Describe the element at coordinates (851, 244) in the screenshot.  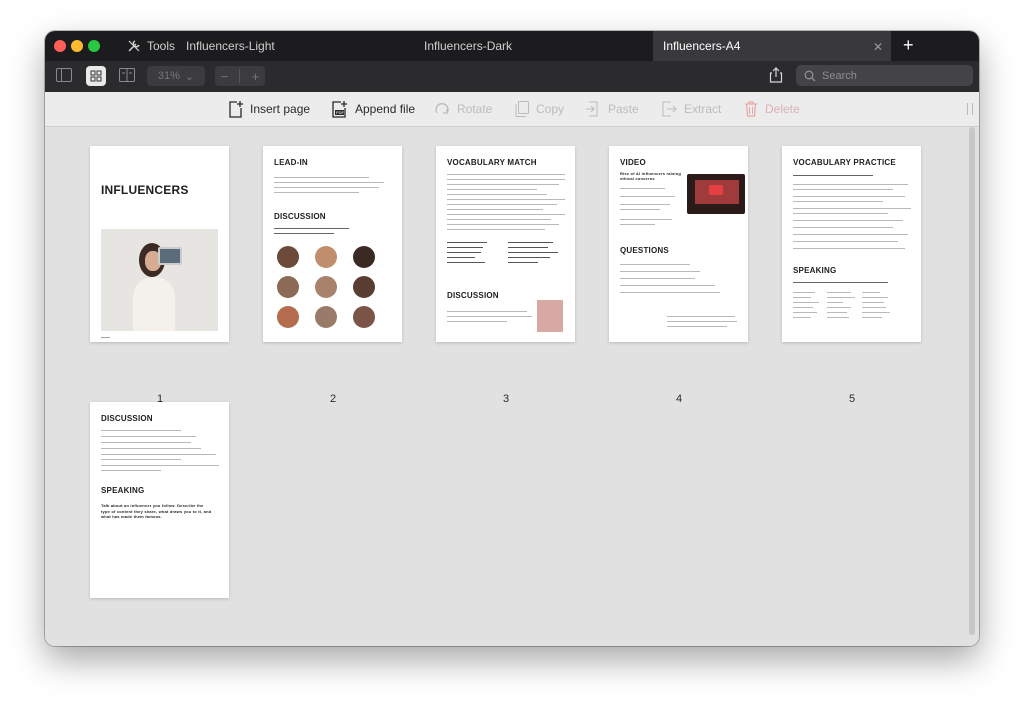
I see `page-thumbnail-5: VOCABULARY PRACTICE SPEAKING` at that location.